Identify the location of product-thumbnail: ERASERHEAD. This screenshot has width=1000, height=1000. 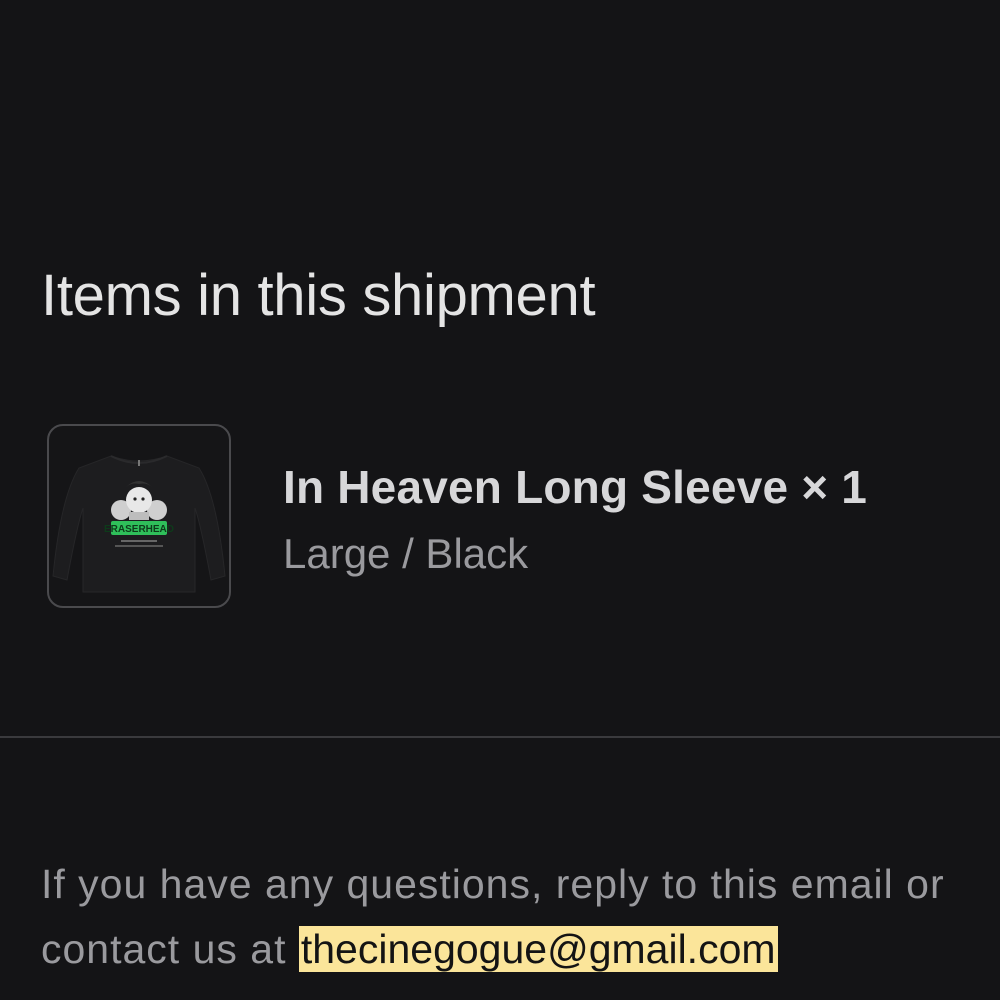
(139, 516).